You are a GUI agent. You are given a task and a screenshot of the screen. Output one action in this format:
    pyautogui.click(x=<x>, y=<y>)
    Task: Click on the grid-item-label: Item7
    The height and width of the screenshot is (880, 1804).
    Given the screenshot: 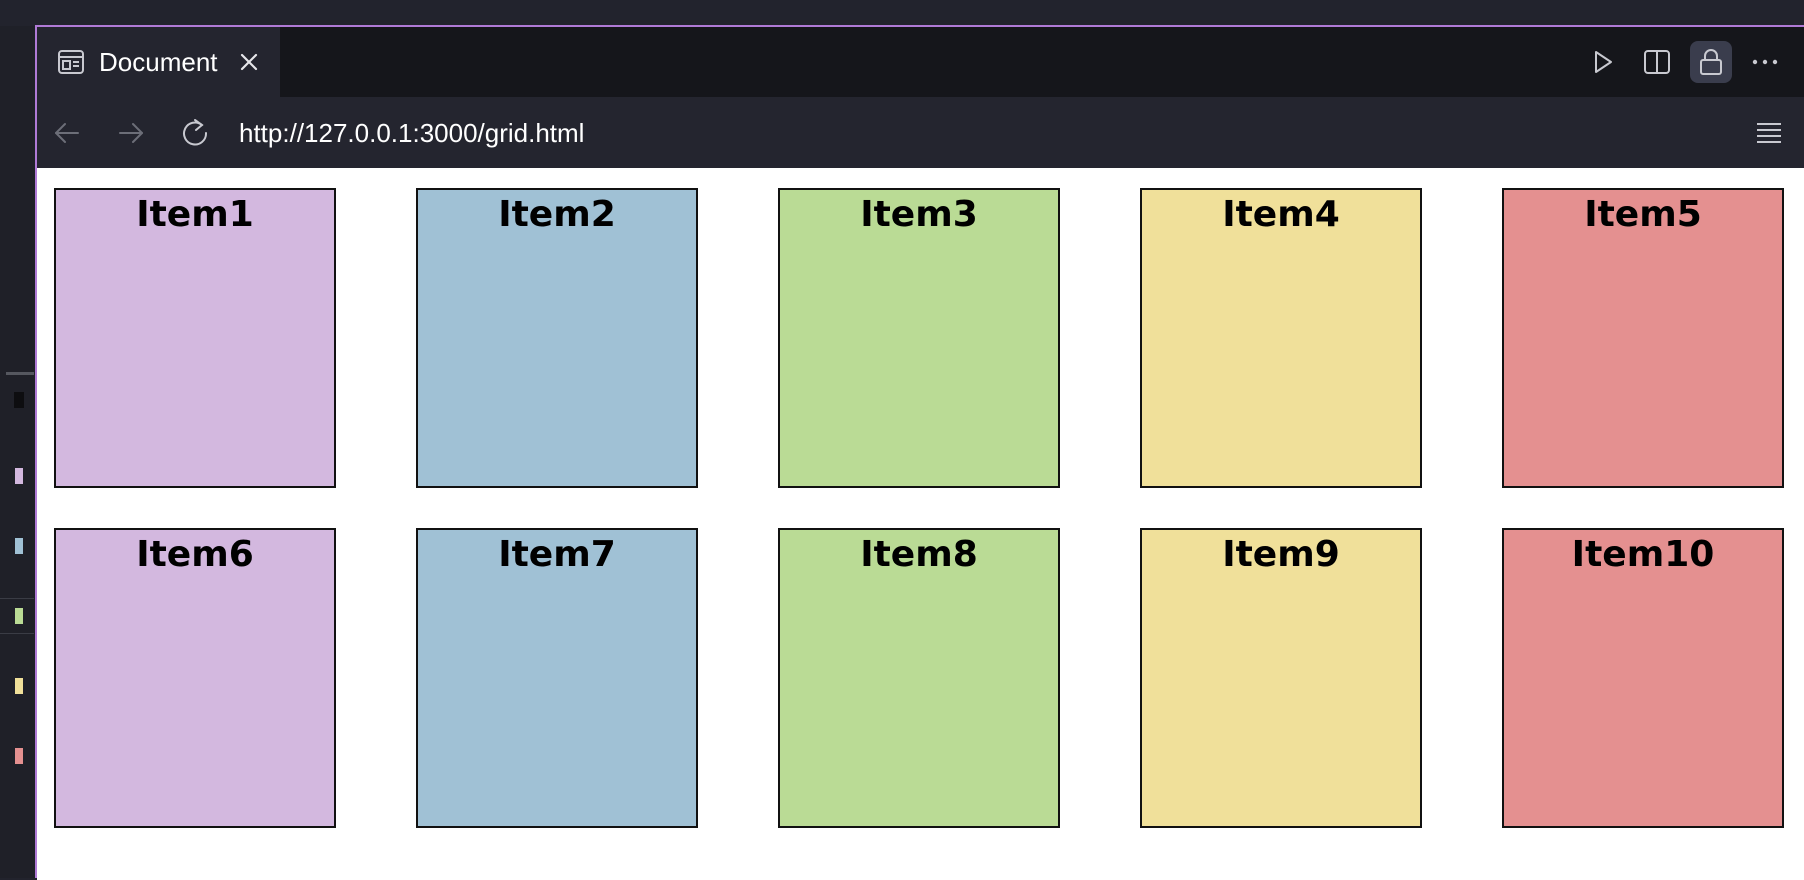 What is the action you would take?
    pyautogui.click(x=557, y=554)
    